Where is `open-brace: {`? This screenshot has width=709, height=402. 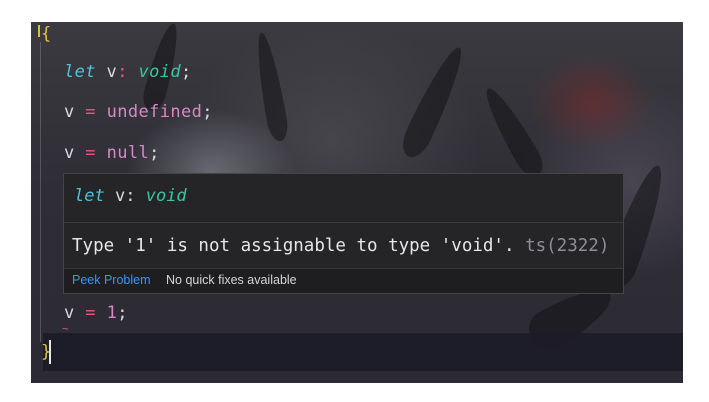
open-brace: { is located at coordinates (46, 34).